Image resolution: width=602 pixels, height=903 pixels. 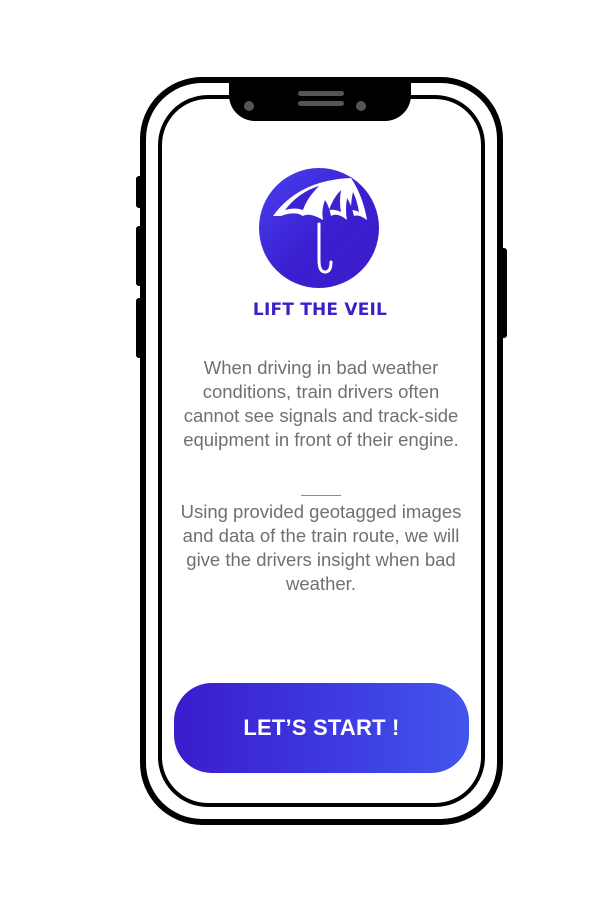 I want to click on umbrella-icon, so click(x=320, y=226).